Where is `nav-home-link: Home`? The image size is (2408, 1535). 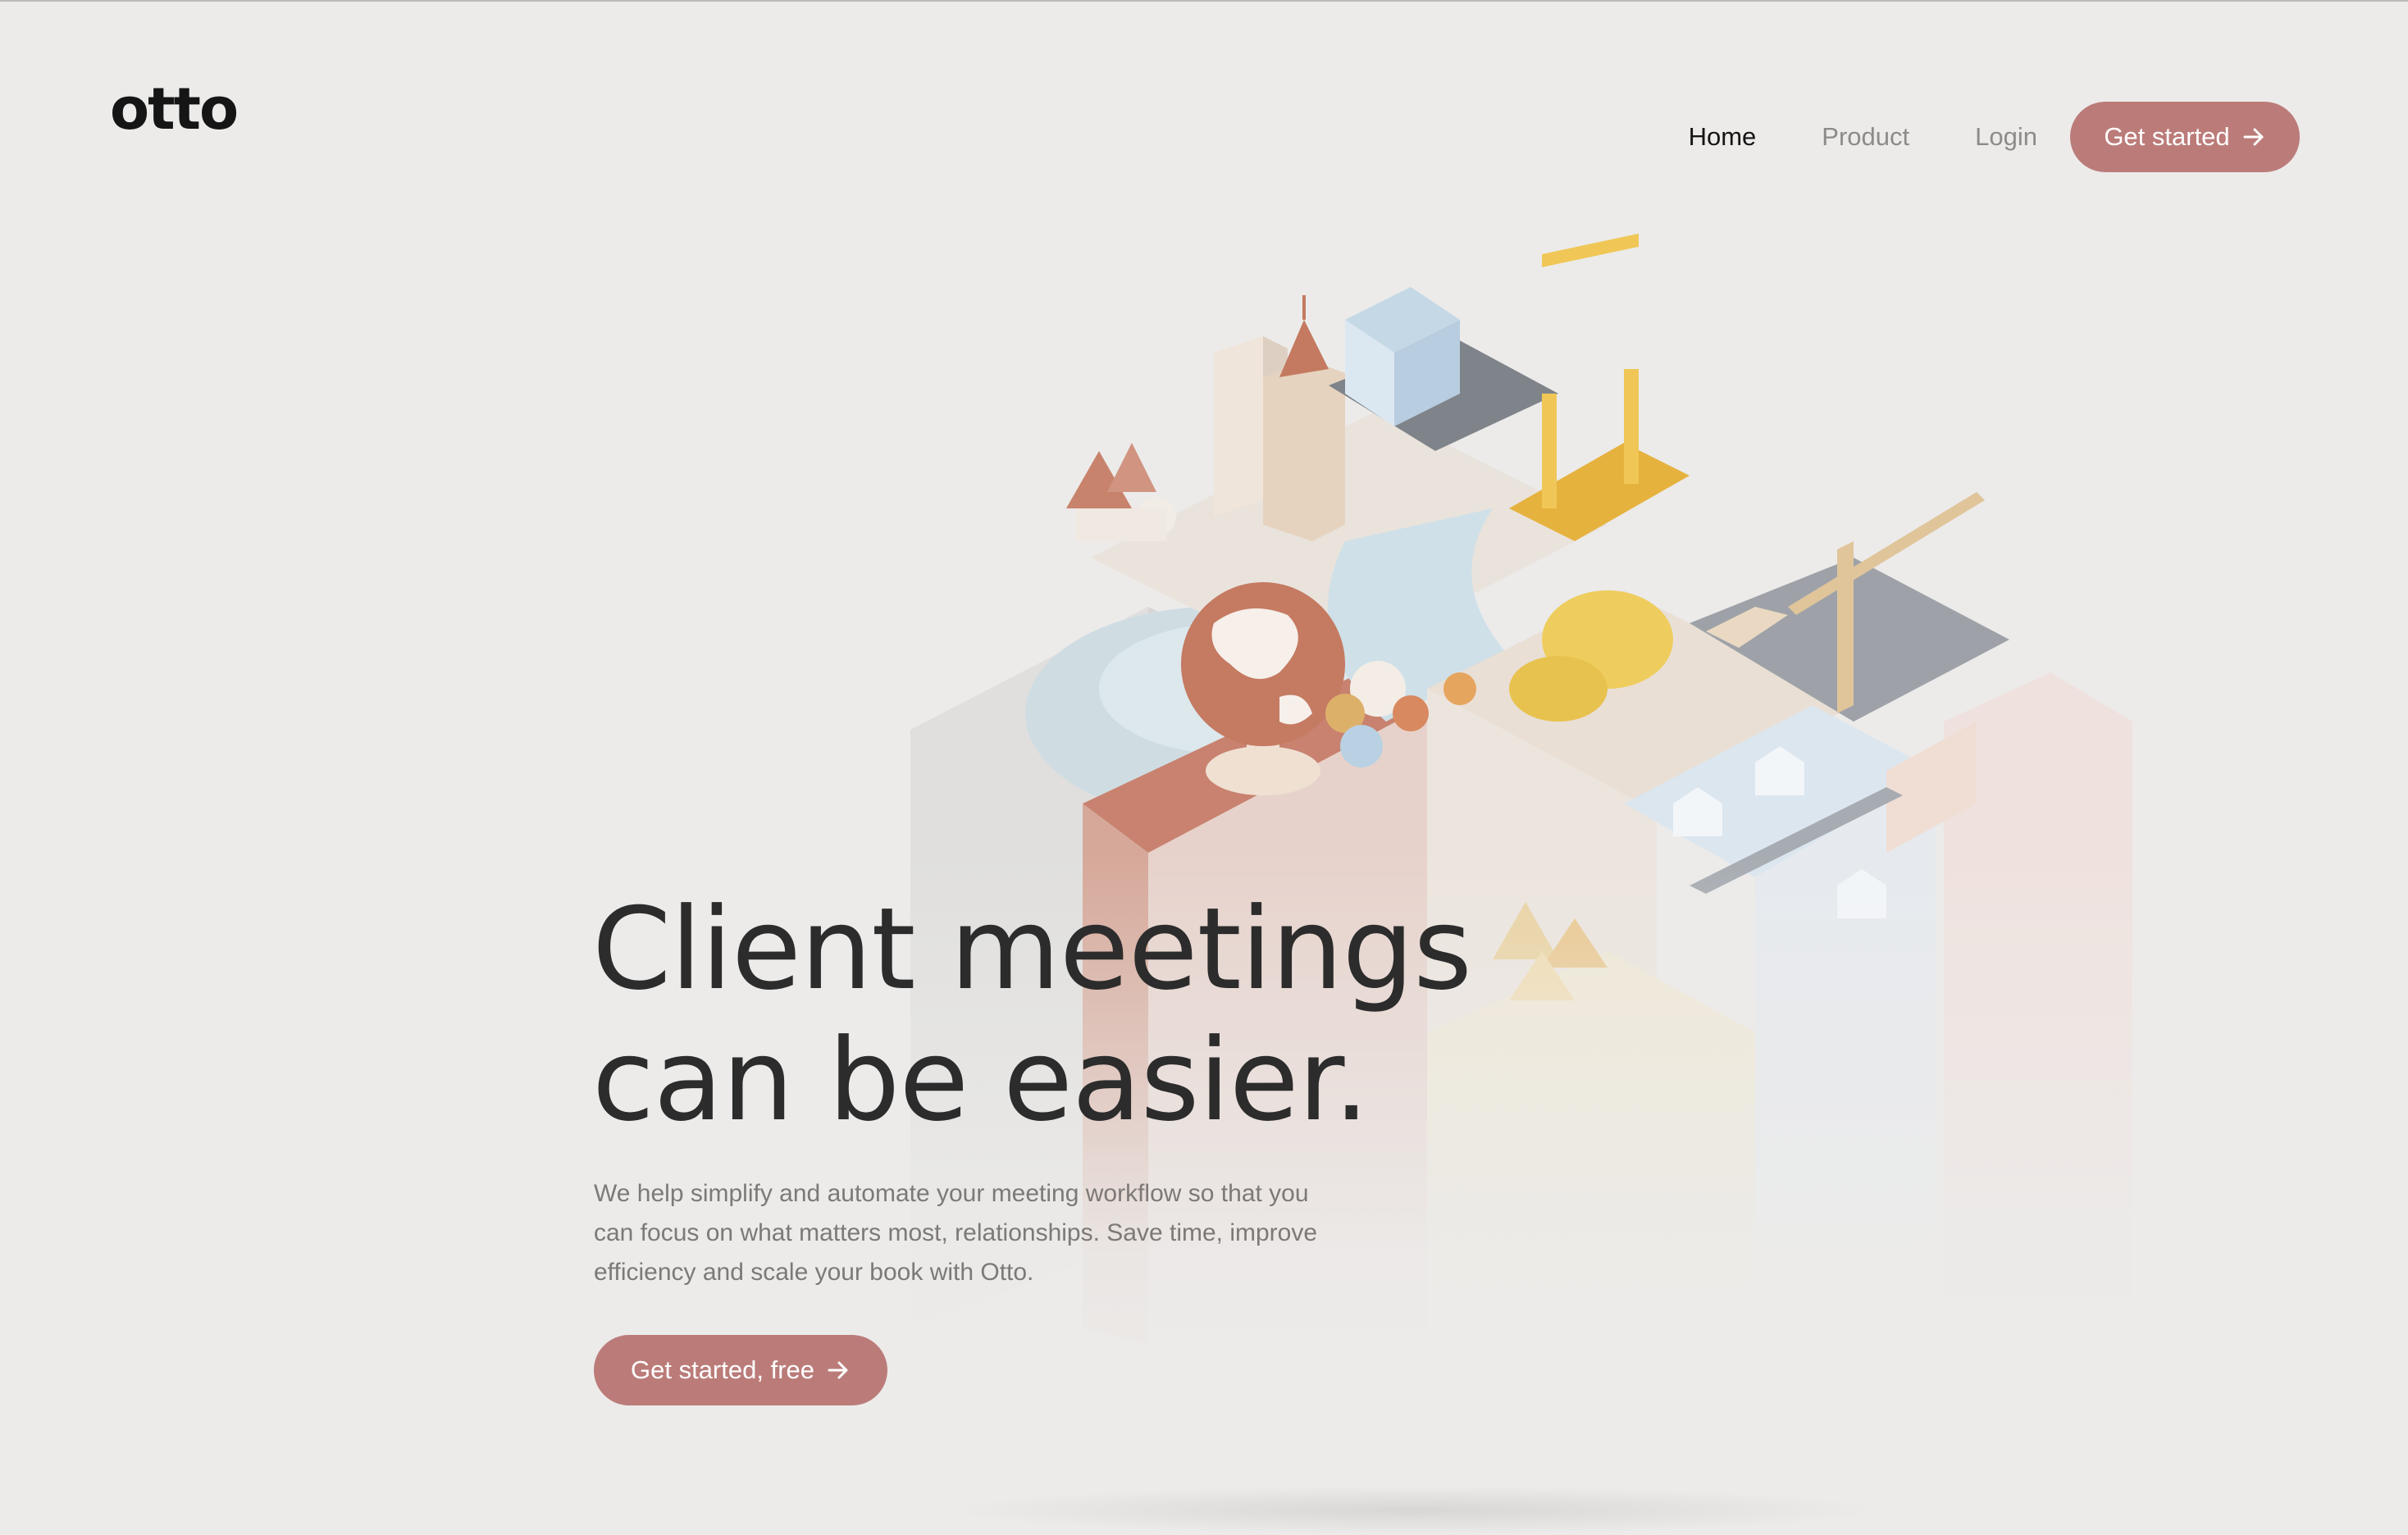 nav-home-link: Home is located at coordinates (1723, 137).